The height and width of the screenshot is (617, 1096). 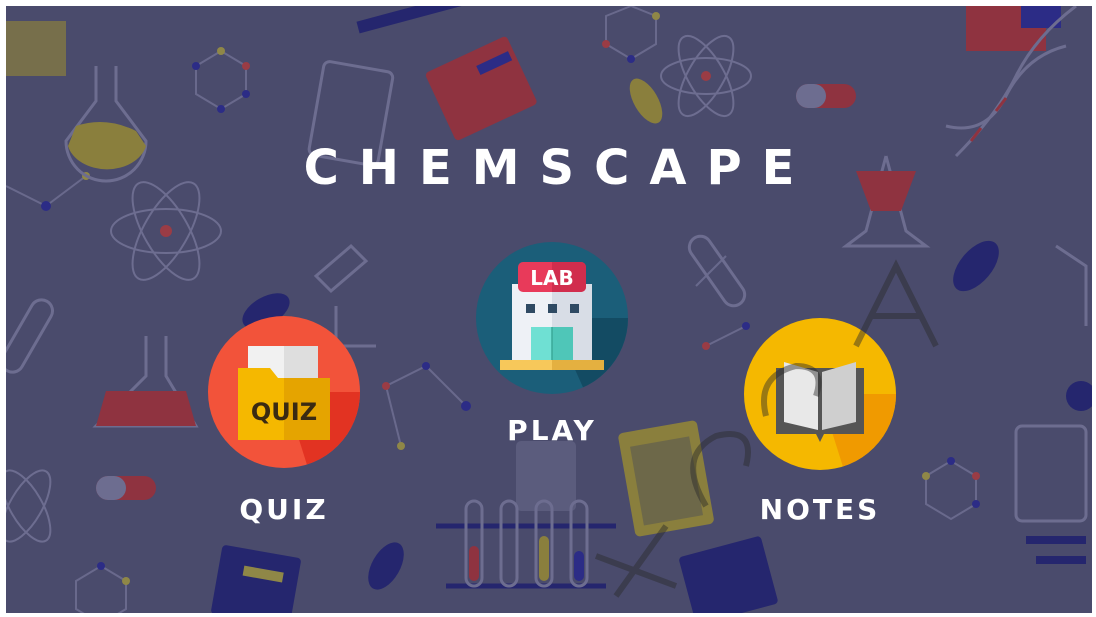 I want to click on lab-building-icon: LAB, so click(x=552, y=318).